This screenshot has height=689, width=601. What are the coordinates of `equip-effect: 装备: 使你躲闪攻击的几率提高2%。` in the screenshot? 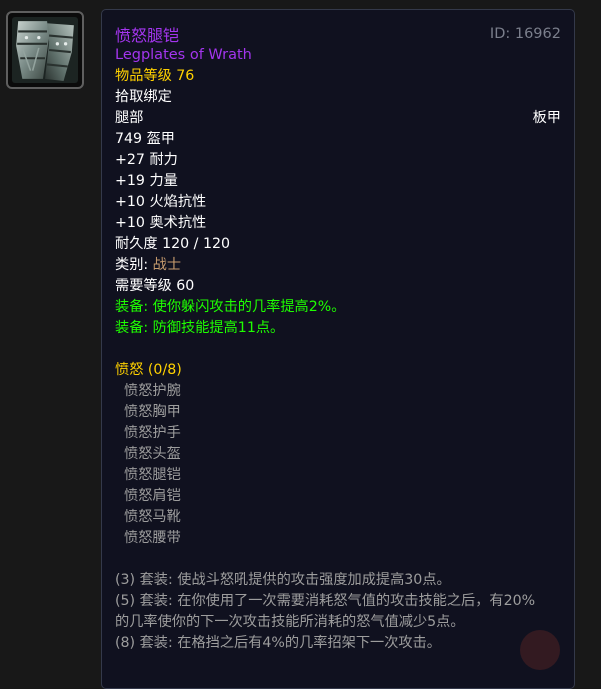 It's located at (338, 307).